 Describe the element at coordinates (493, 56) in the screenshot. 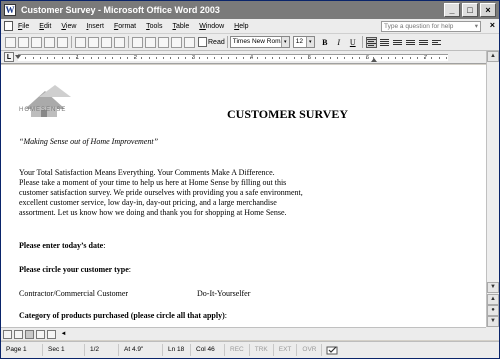

I see `scroll-up-button: ▲` at that location.